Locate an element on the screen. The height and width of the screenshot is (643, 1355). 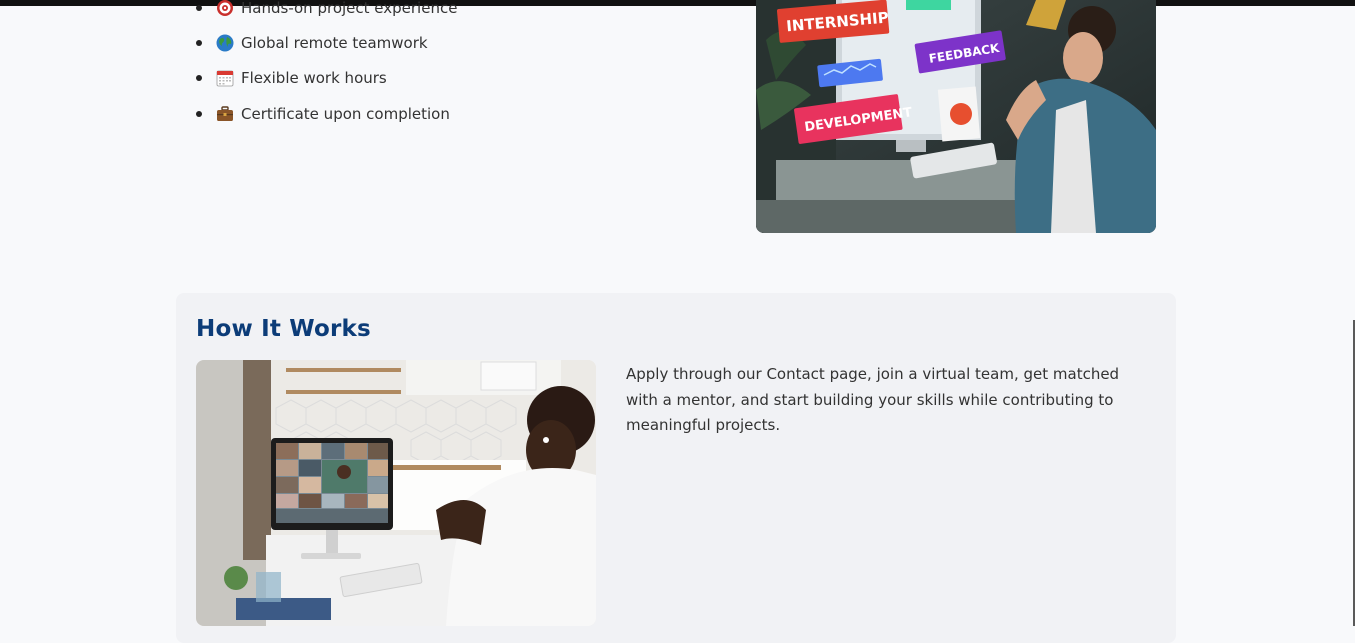
benefit-label: Hands-on project experience is located at coordinates (349, 8).